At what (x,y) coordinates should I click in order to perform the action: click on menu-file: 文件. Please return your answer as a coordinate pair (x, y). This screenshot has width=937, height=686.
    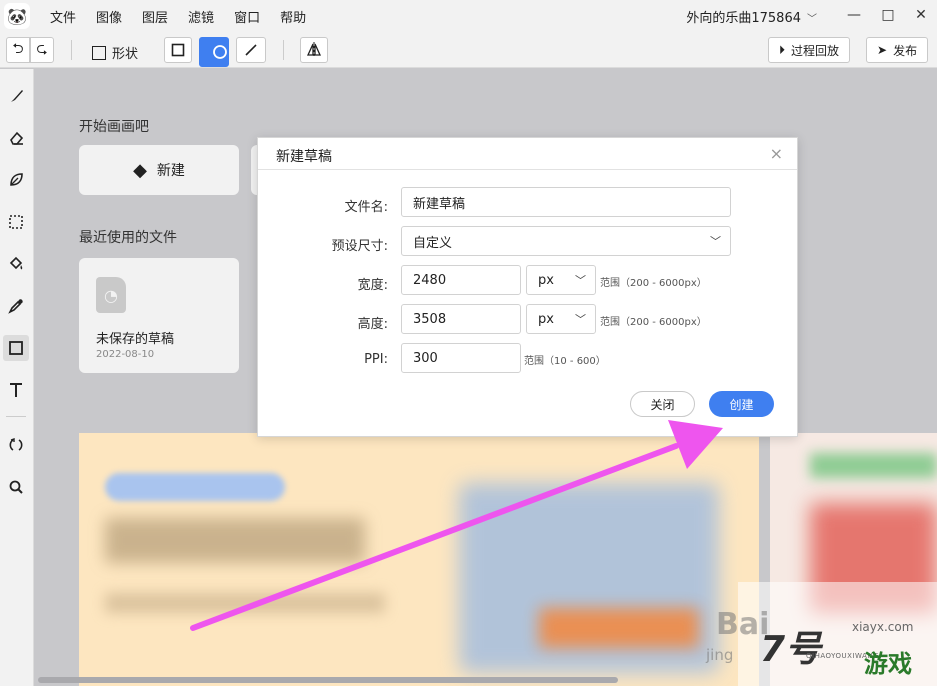
    Looking at the image, I should click on (63, 16).